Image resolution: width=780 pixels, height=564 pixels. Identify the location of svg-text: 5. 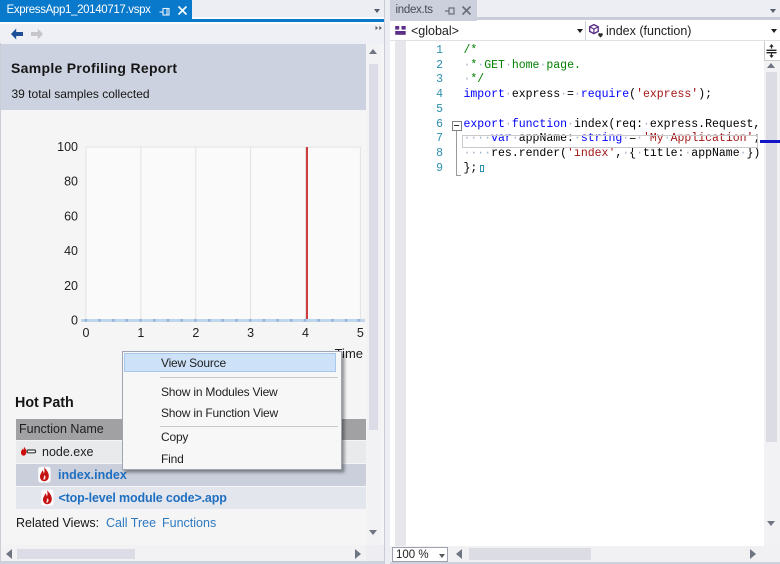
(360, 333).